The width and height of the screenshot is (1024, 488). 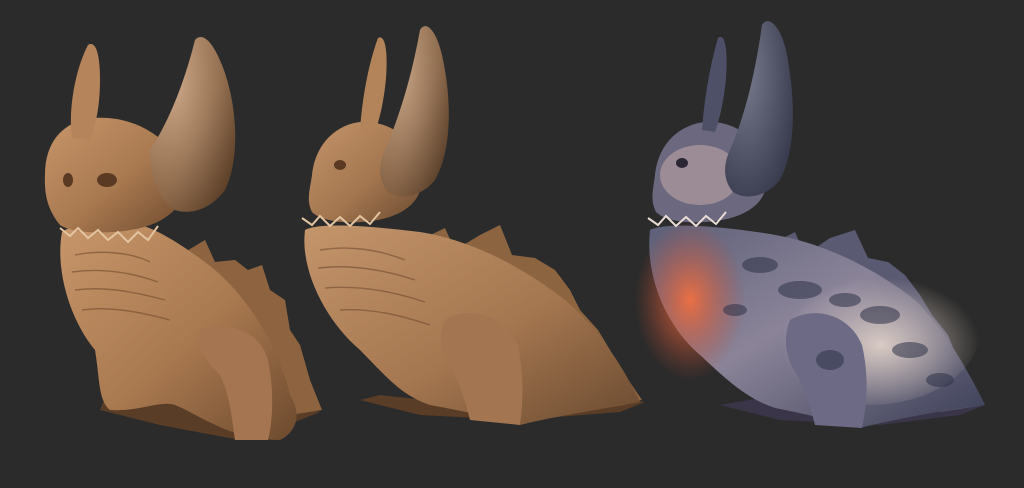 What do you see at coordinates (107, 180) in the screenshot?
I see `eye-right` at bounding box center [107, 180].